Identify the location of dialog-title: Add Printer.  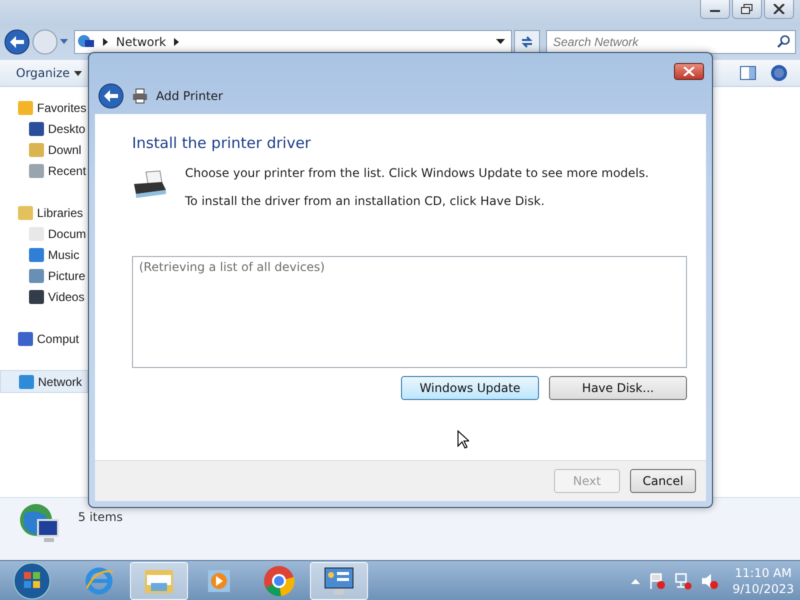
(189, 96).